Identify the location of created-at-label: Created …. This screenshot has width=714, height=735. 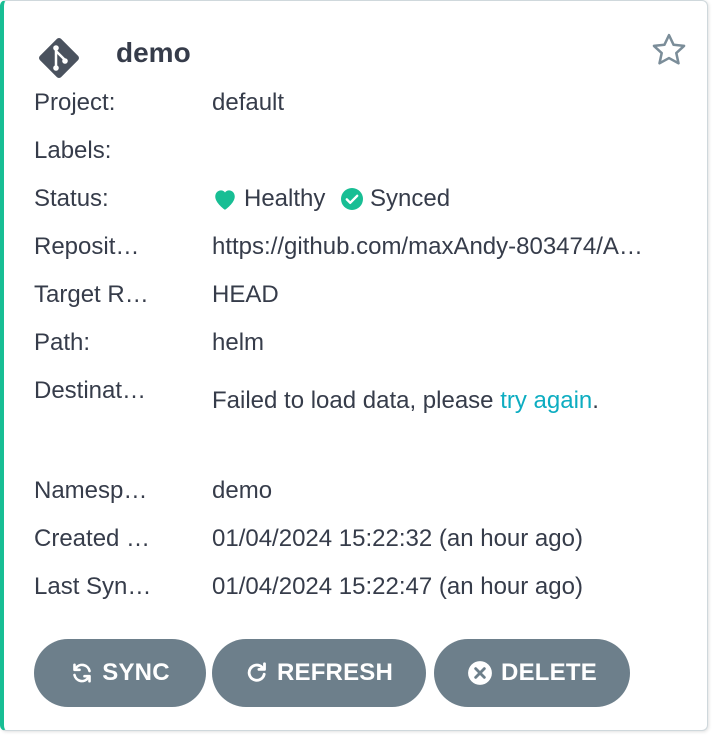
(92, 538).